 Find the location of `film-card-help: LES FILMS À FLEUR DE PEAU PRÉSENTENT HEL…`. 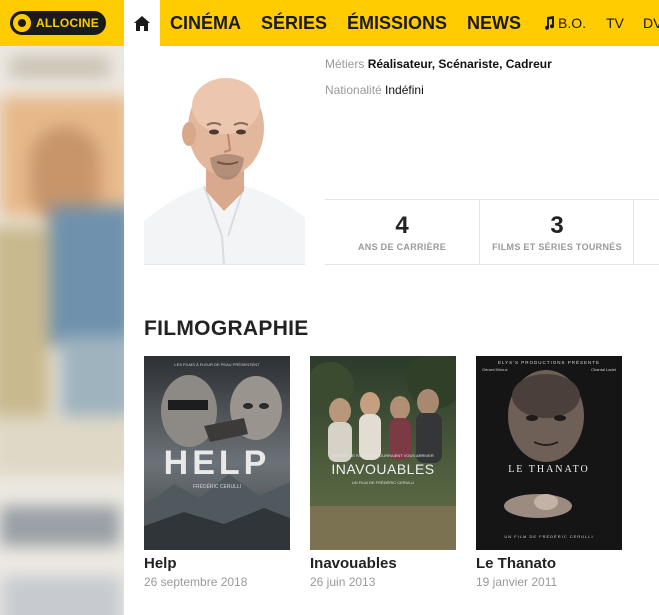

film-card-help: LES FILMS À FLEUR DE PEAU PRÉSENTENT HEL… is located at coordinates (217, 472).